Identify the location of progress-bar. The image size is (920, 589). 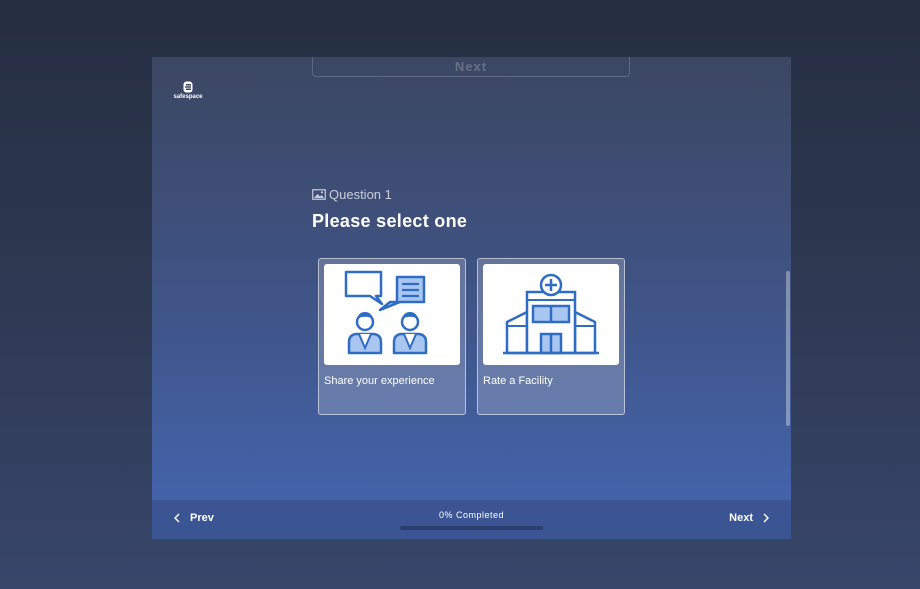
(471, 528).